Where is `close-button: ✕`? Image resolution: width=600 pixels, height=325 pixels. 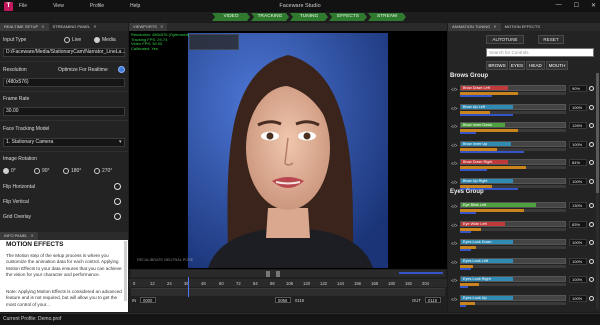 close-button: ✕ is located at coordinates (593, 5).